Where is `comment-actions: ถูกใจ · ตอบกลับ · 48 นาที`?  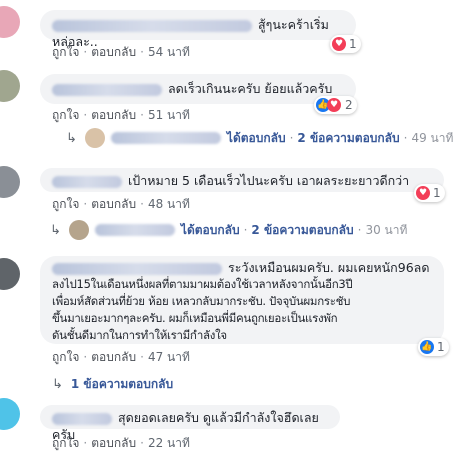
comment-actions: ถูกใจ · ตอบกลับ · 48 นาที is located at coordinates (121, 204).